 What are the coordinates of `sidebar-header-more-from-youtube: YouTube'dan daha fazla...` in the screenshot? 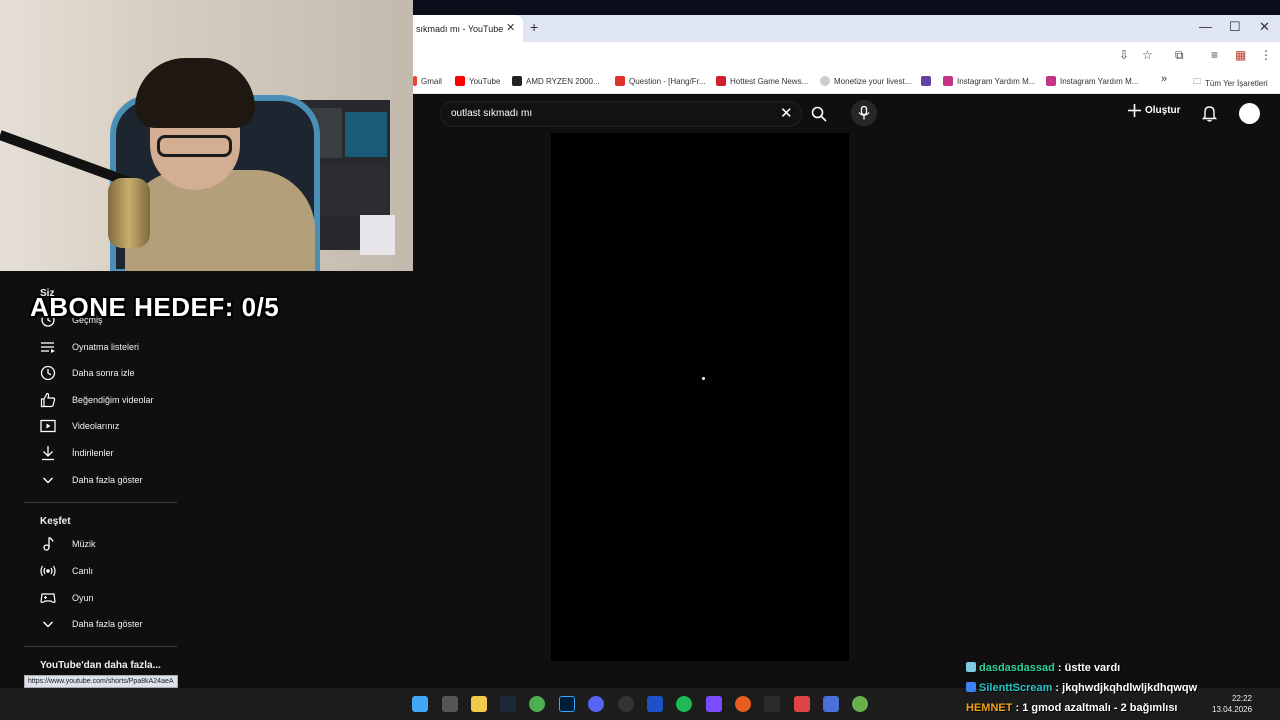 It's located at (100, 665).